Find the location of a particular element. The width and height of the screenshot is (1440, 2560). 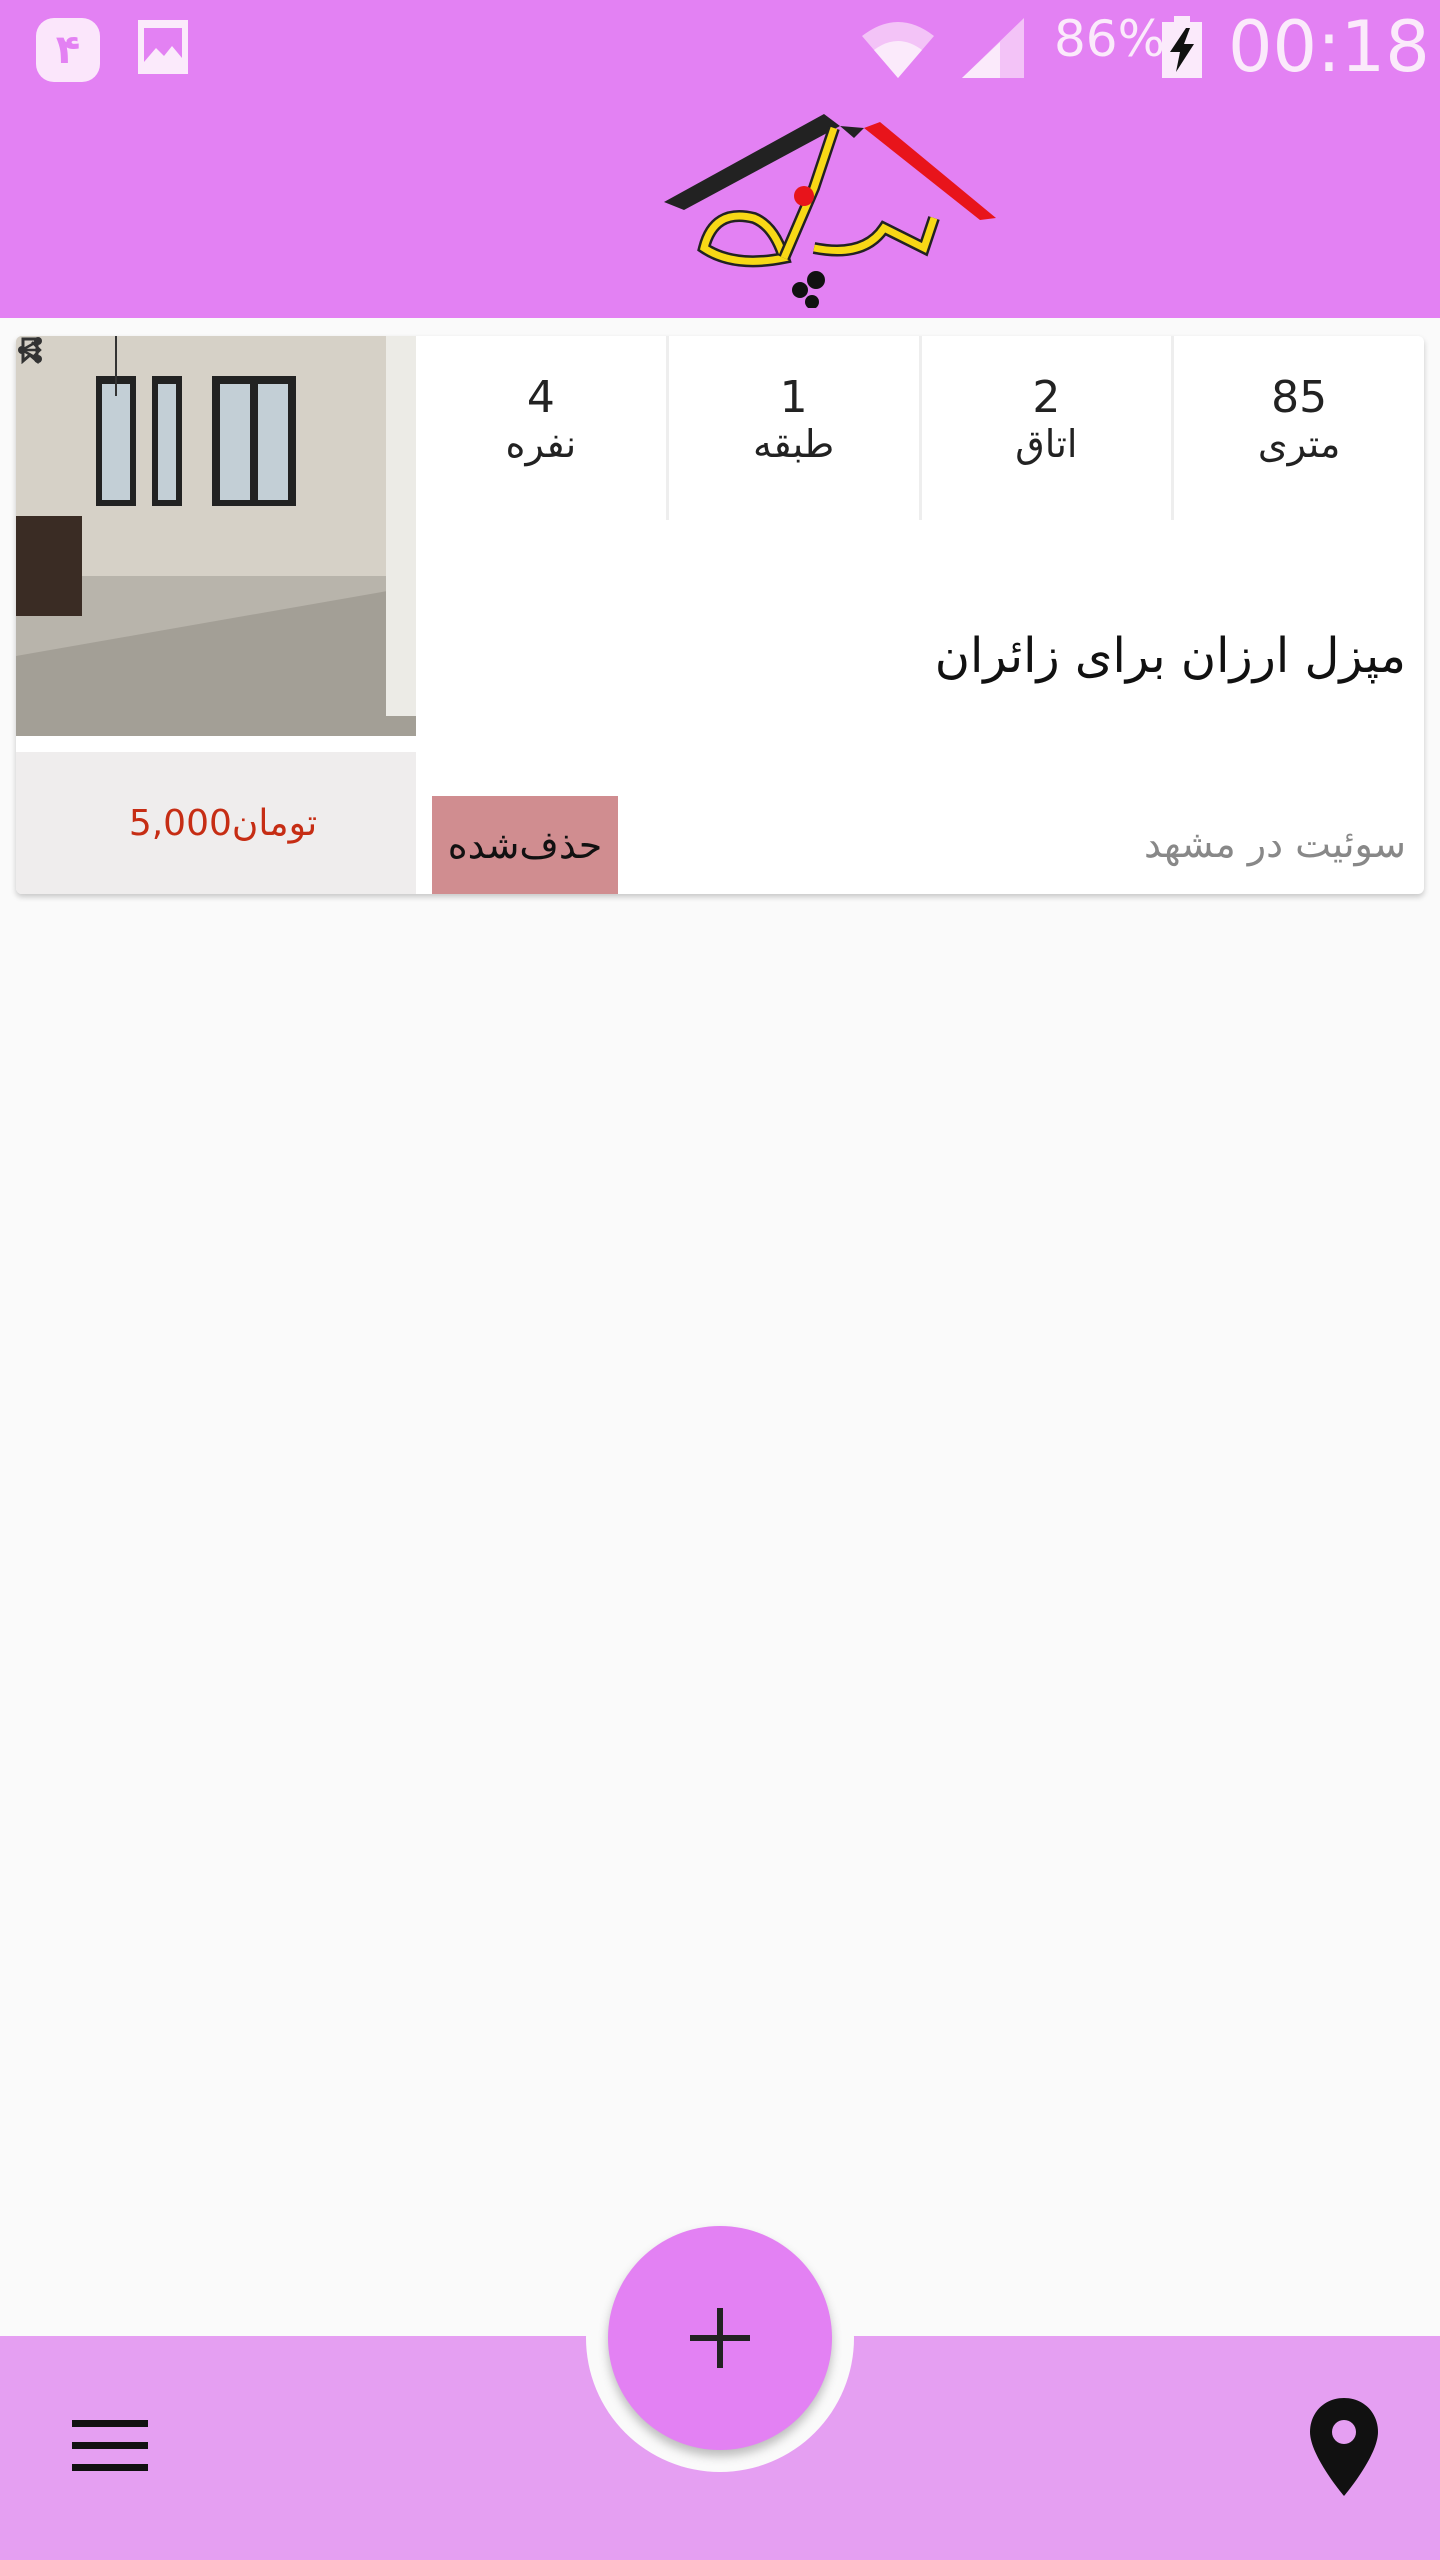

spec-value: 4 is located at coordinates (540, 397).